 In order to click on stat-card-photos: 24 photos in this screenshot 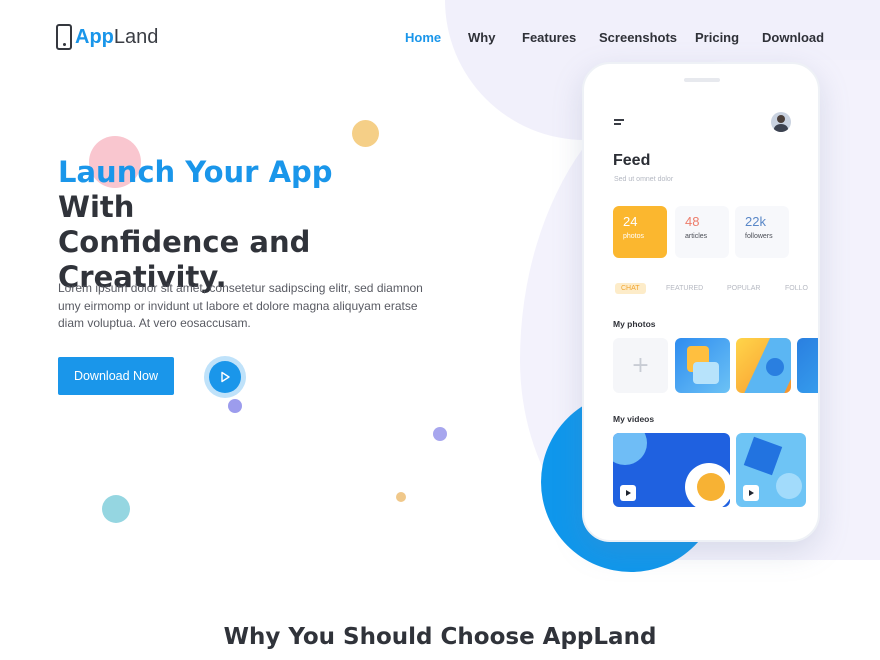, I will do `click(640, 232)`.